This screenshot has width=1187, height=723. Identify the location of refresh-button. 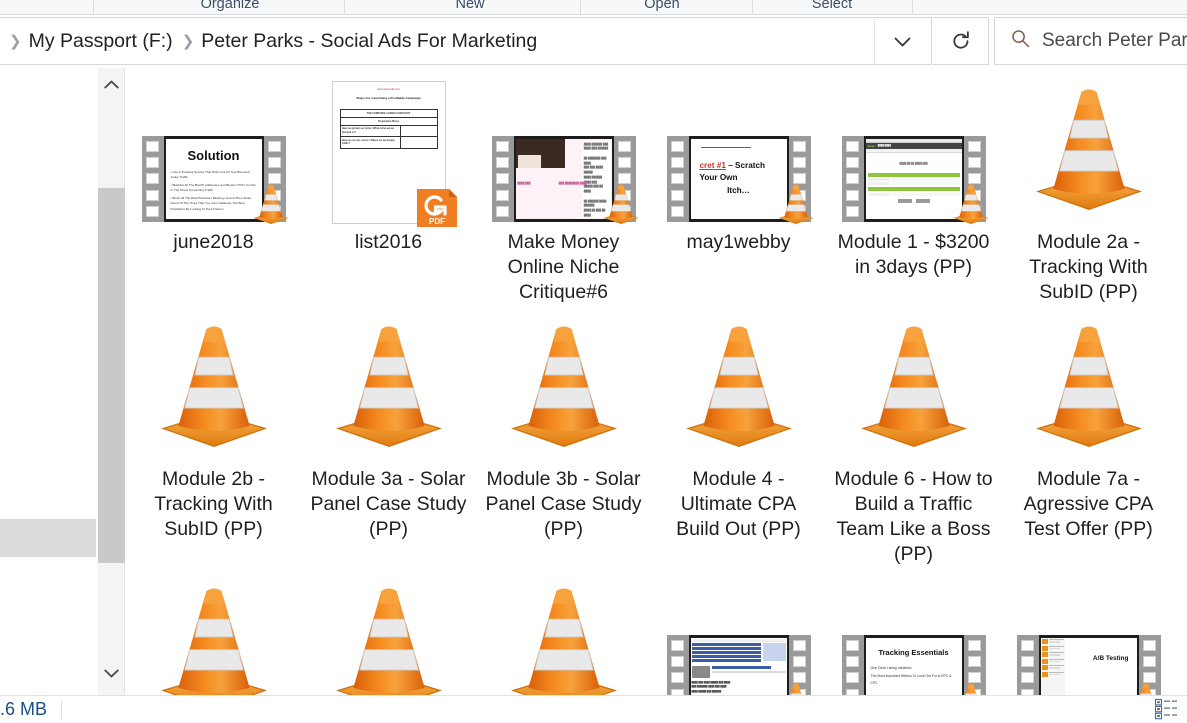
(961, 41).